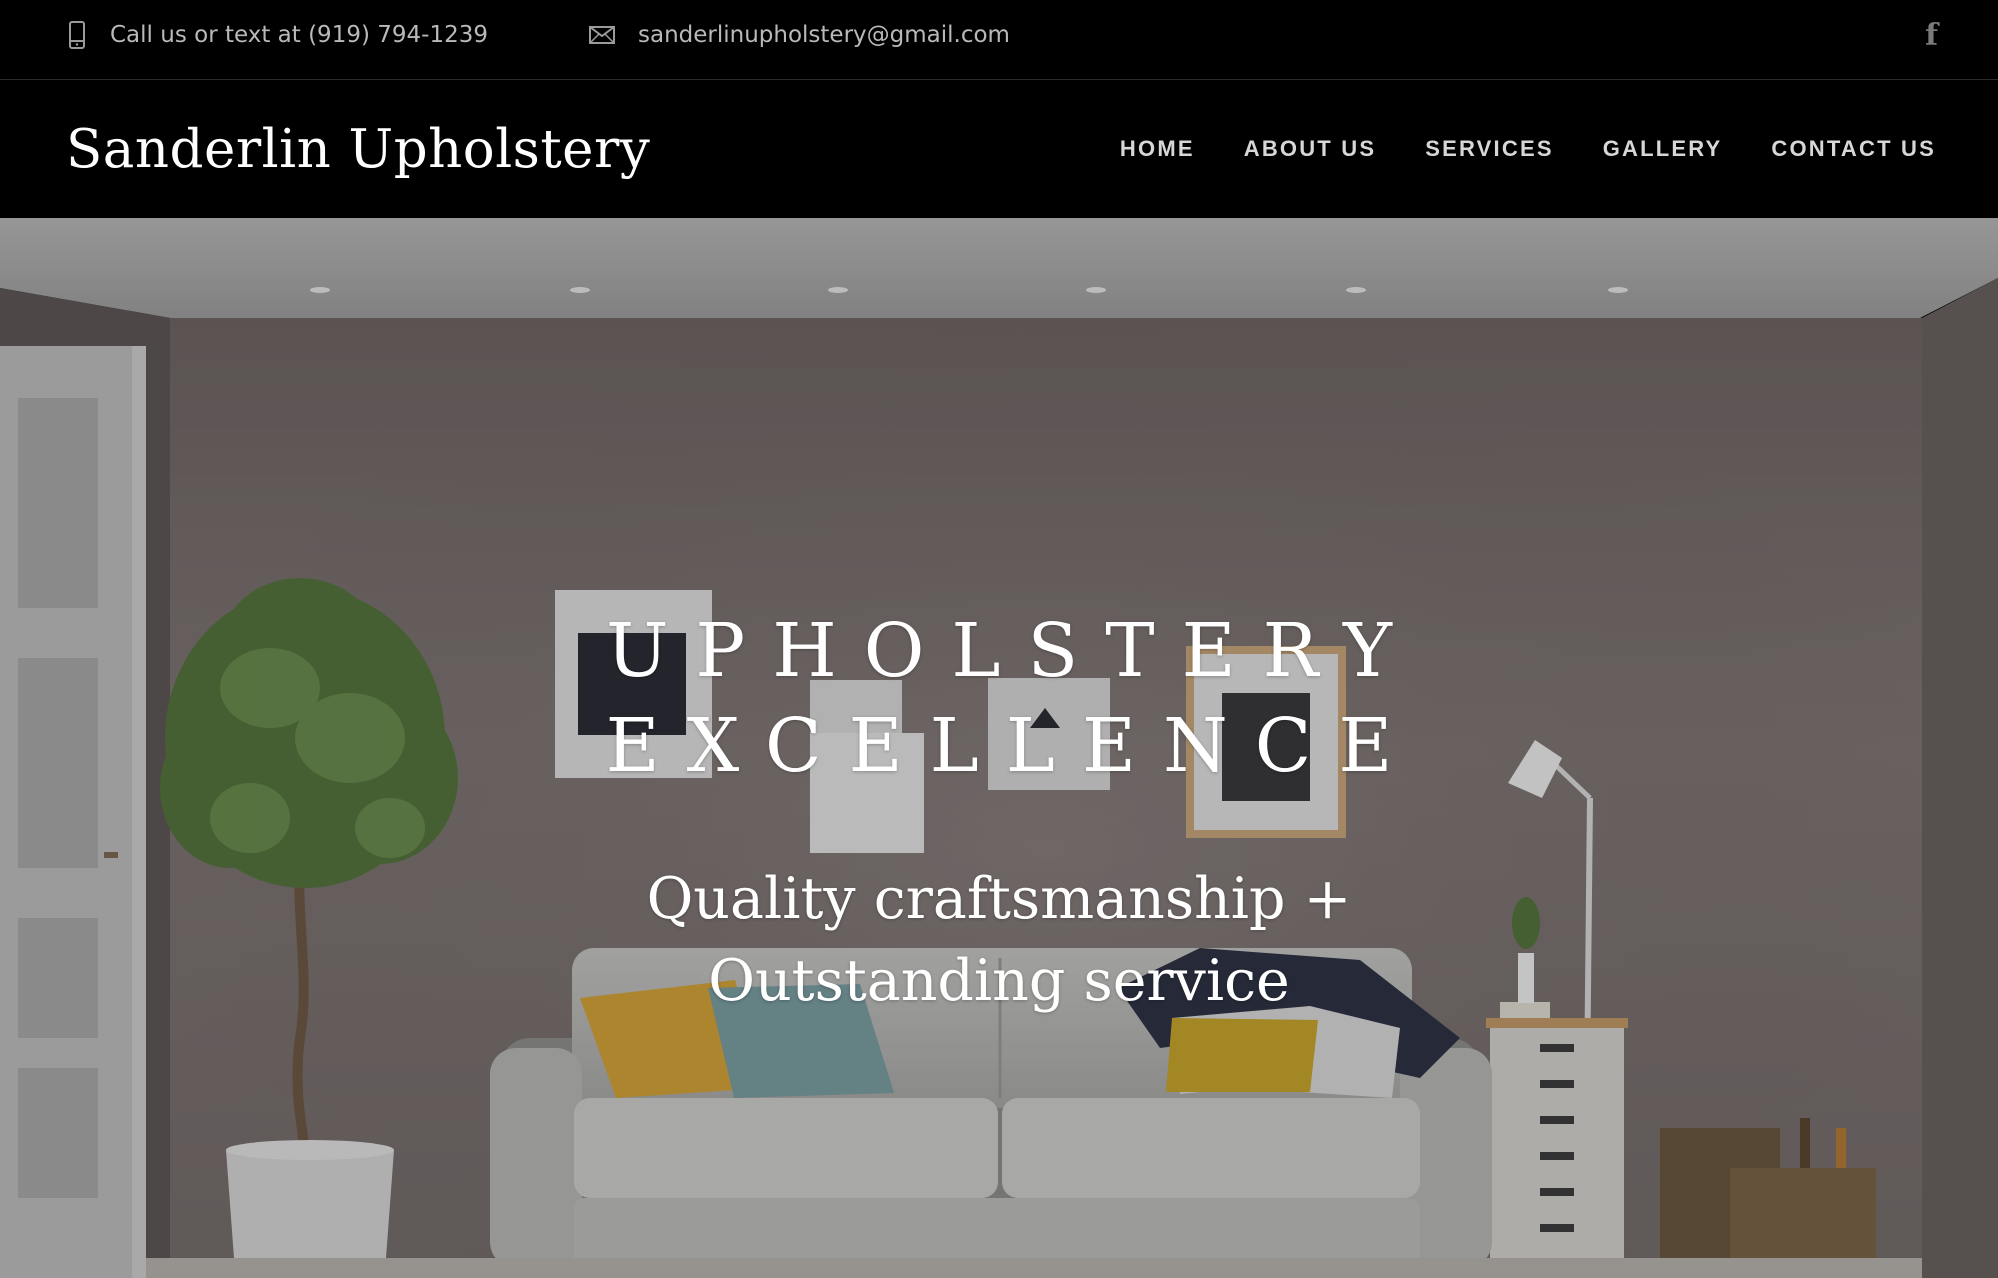 The height and width of the screenshot is (1278, 1998). Describe the element at coordinates (1012, 651) in the screenshot. I see `hero-headline-line1: UPHOLSTERY` at that location.